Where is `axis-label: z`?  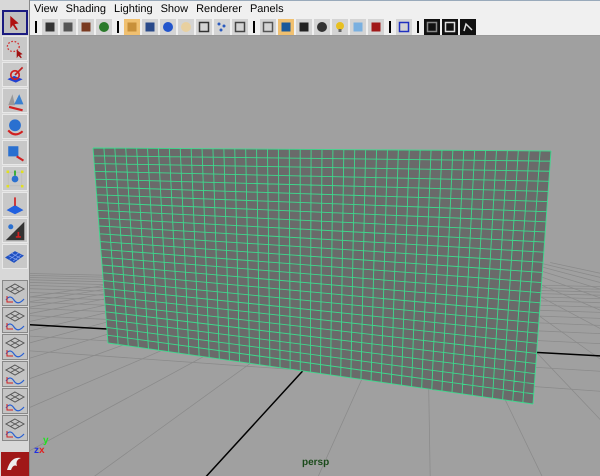 axis-label: z is located at coordinates (36, 451).